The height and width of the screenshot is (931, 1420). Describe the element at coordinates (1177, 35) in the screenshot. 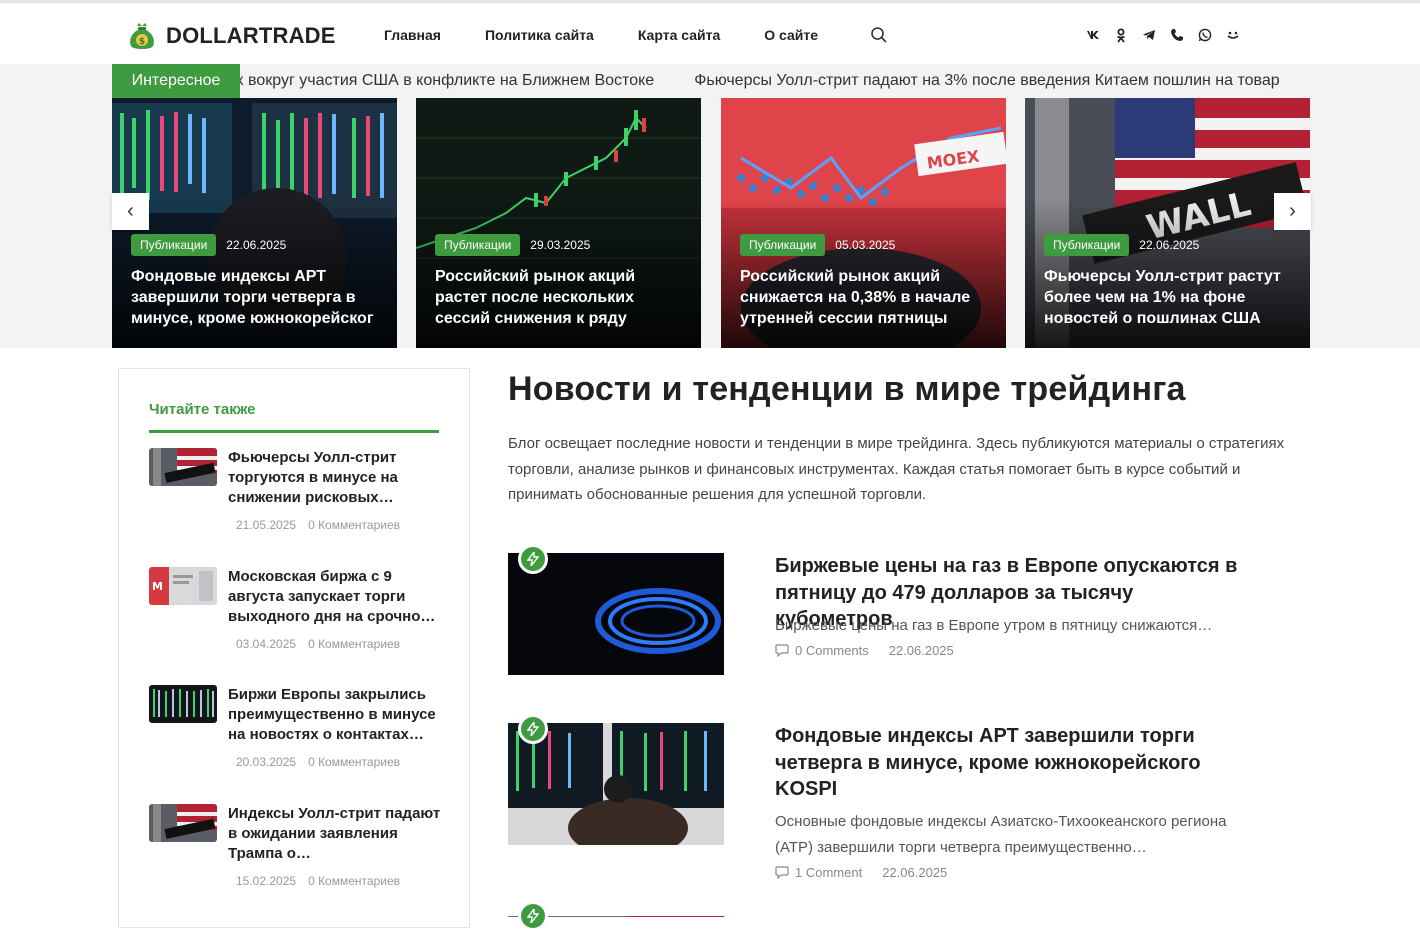

I see `viber-icon` at that location.